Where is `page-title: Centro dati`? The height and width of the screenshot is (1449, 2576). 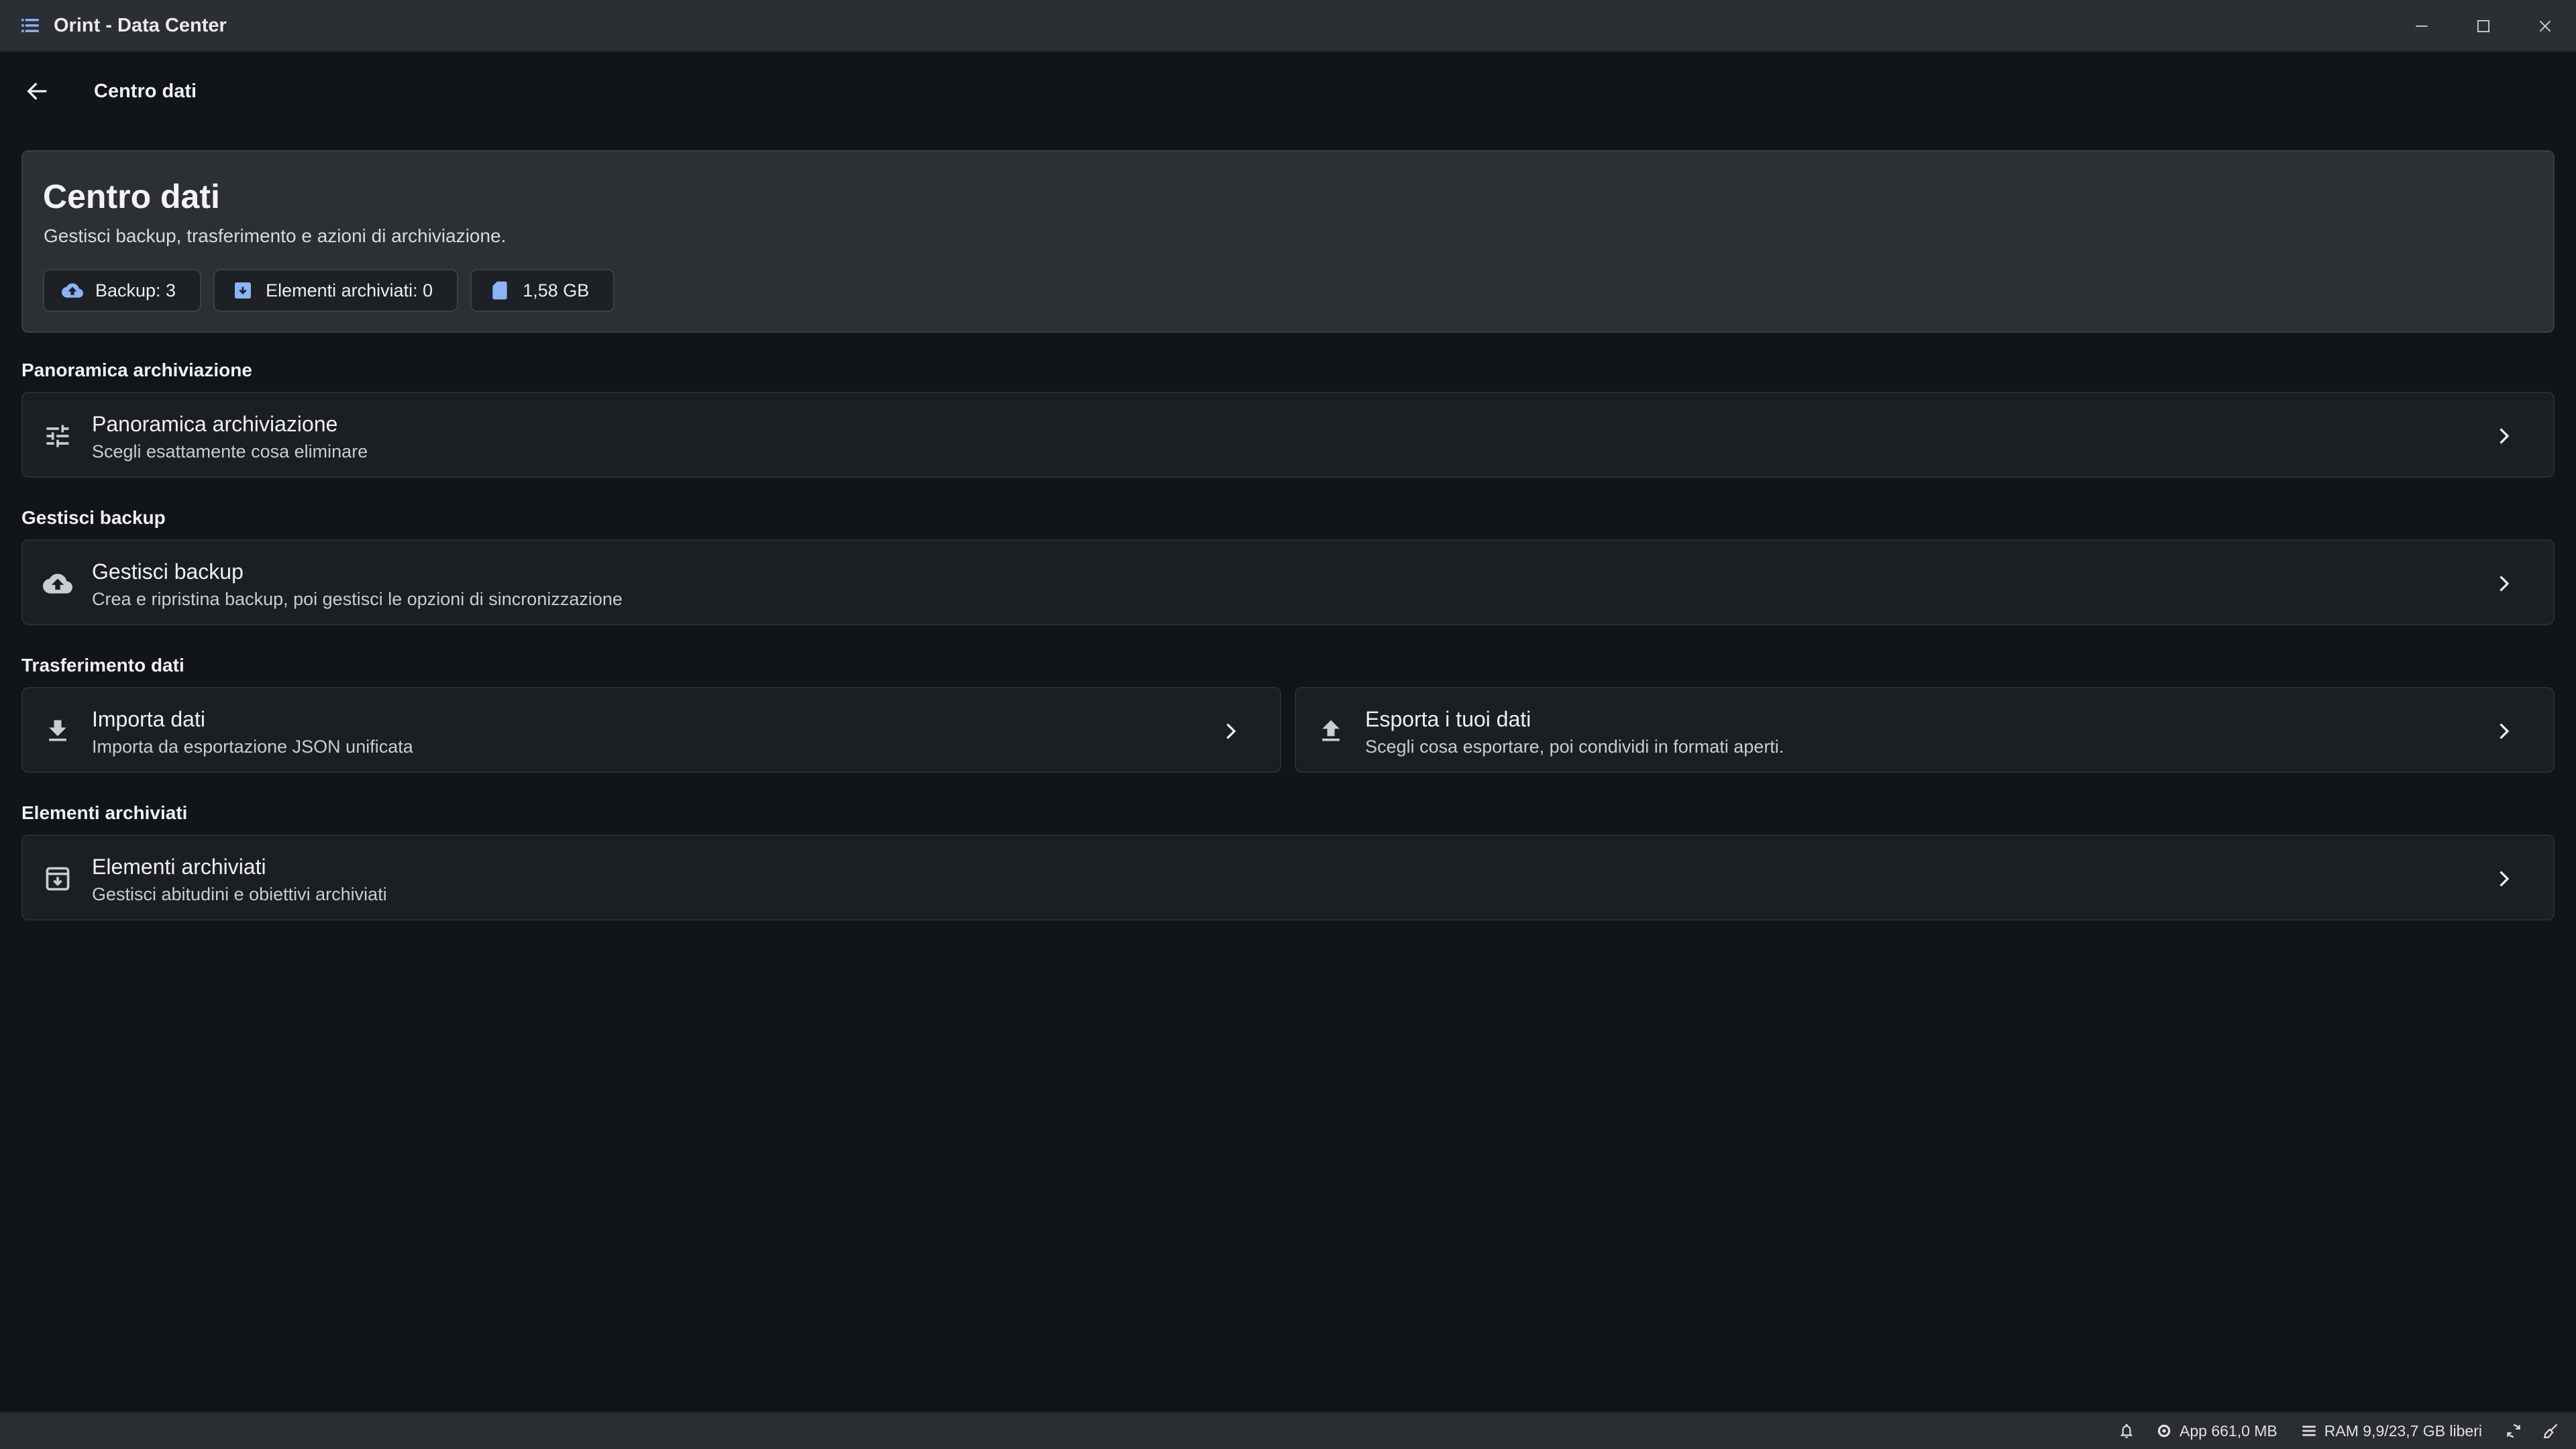
page-title: Centro dati is located at coordinates (145, 91).